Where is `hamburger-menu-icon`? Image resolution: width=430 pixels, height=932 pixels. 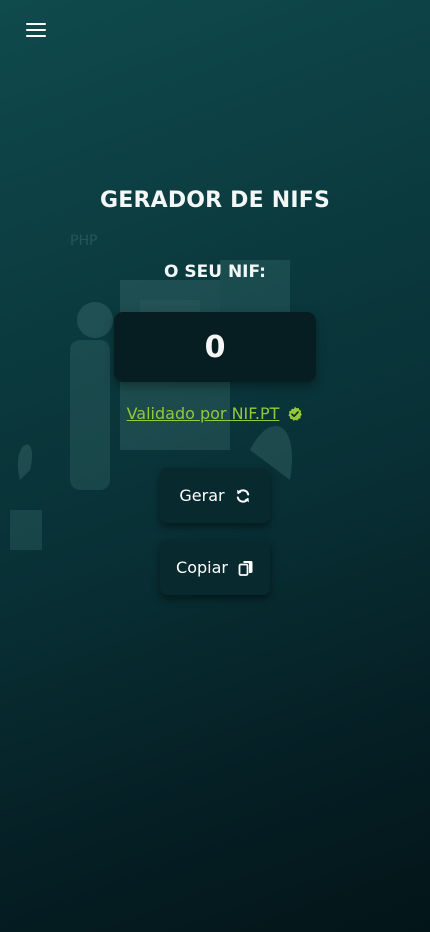
hamburger-menu-icon is located at coordinates (36, 24).